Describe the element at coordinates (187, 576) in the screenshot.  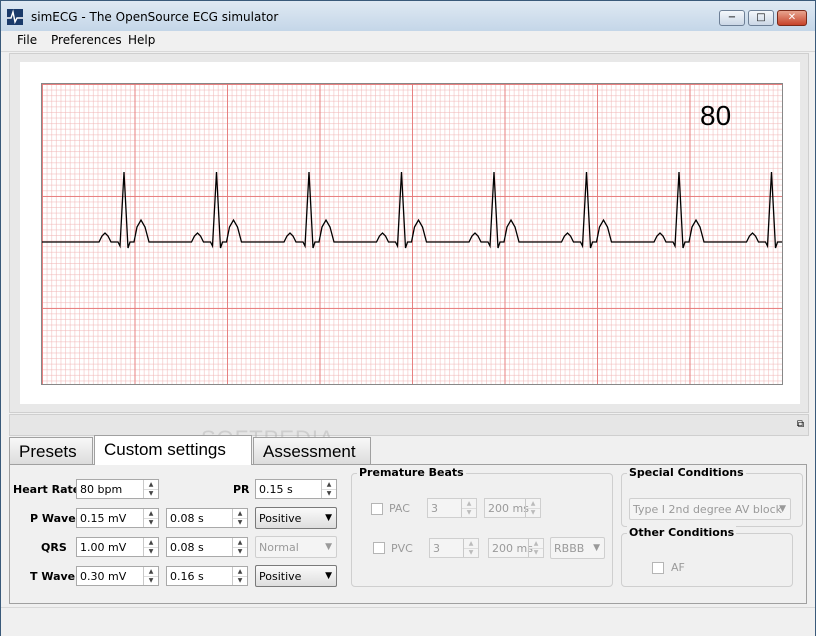
I see `t-wave-duration-value: 0.16 s` at that location.